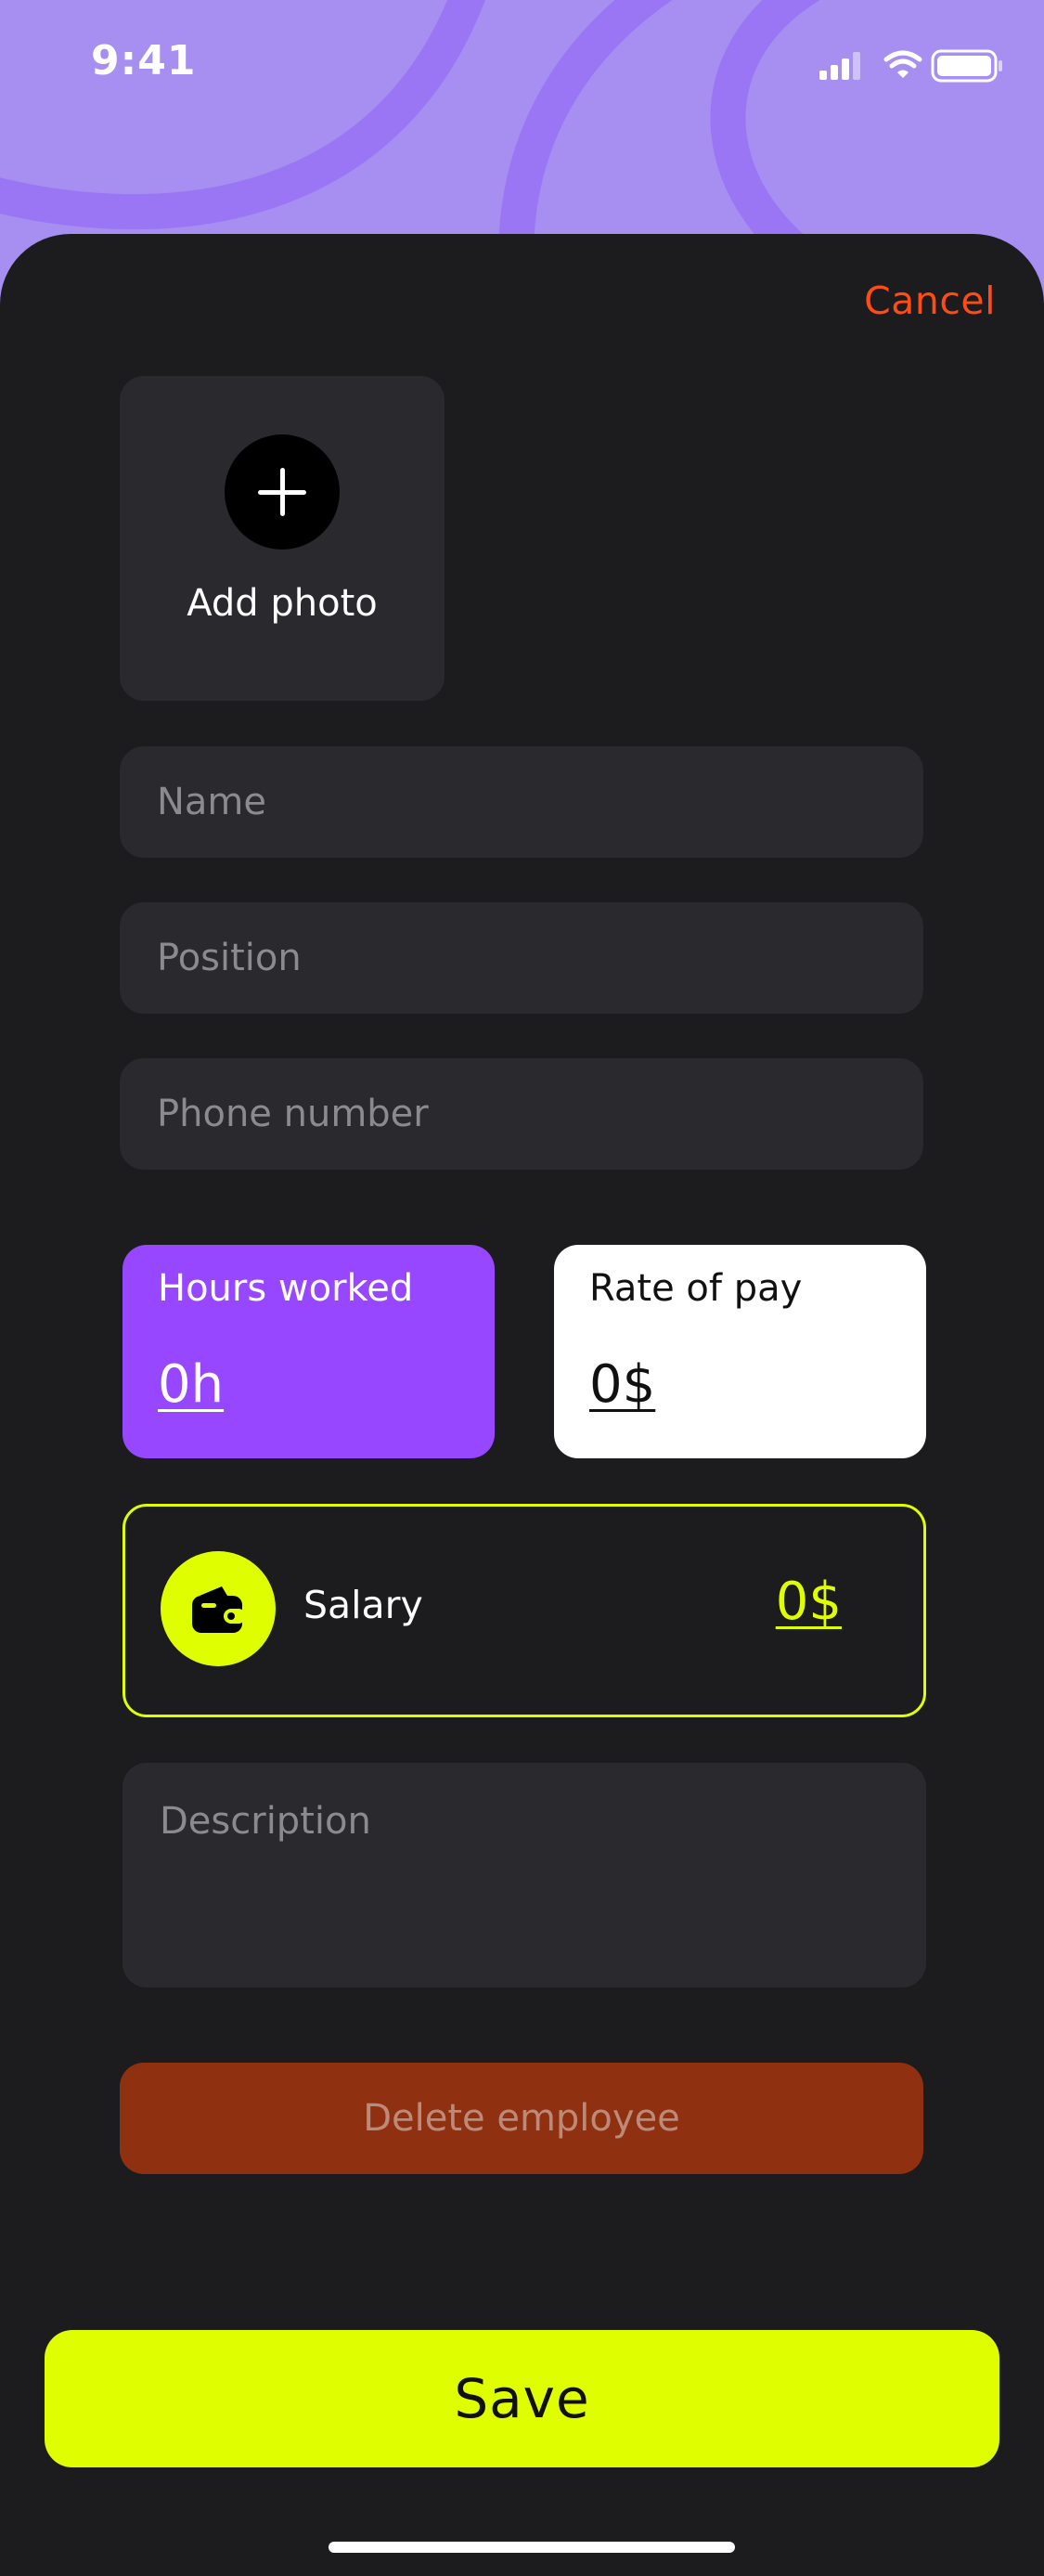  What do you see at coordinates (522, 2398) in the screenshot?
I see `save-button: Save` at bounding box center [522, 2398].